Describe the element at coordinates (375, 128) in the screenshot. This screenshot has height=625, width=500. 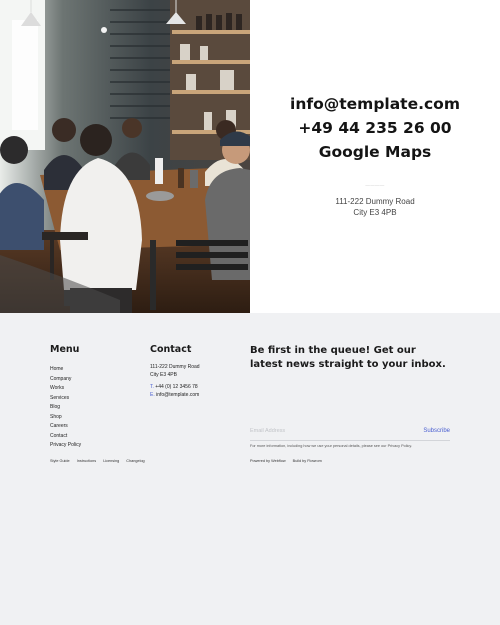
I see `hero-phone-link: +49 44 235 26 00` at that location.